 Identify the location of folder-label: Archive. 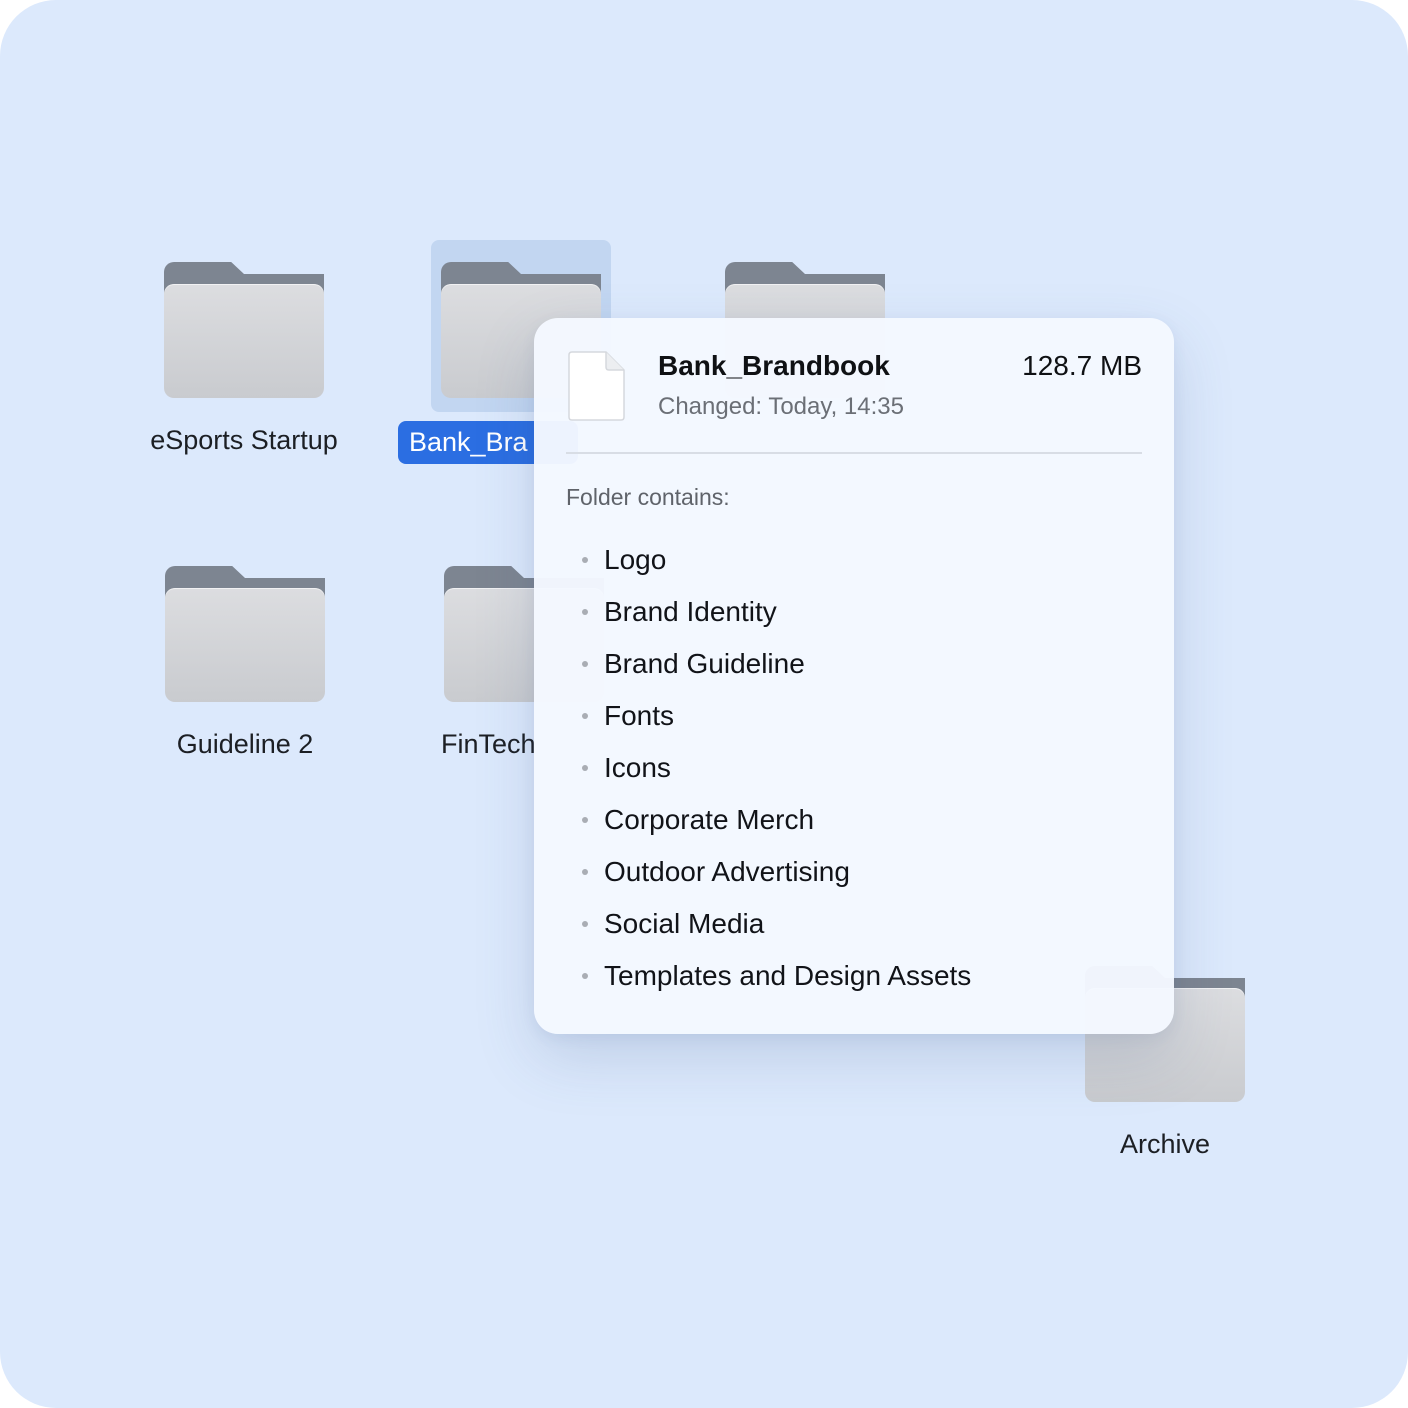
(1165, 1144).